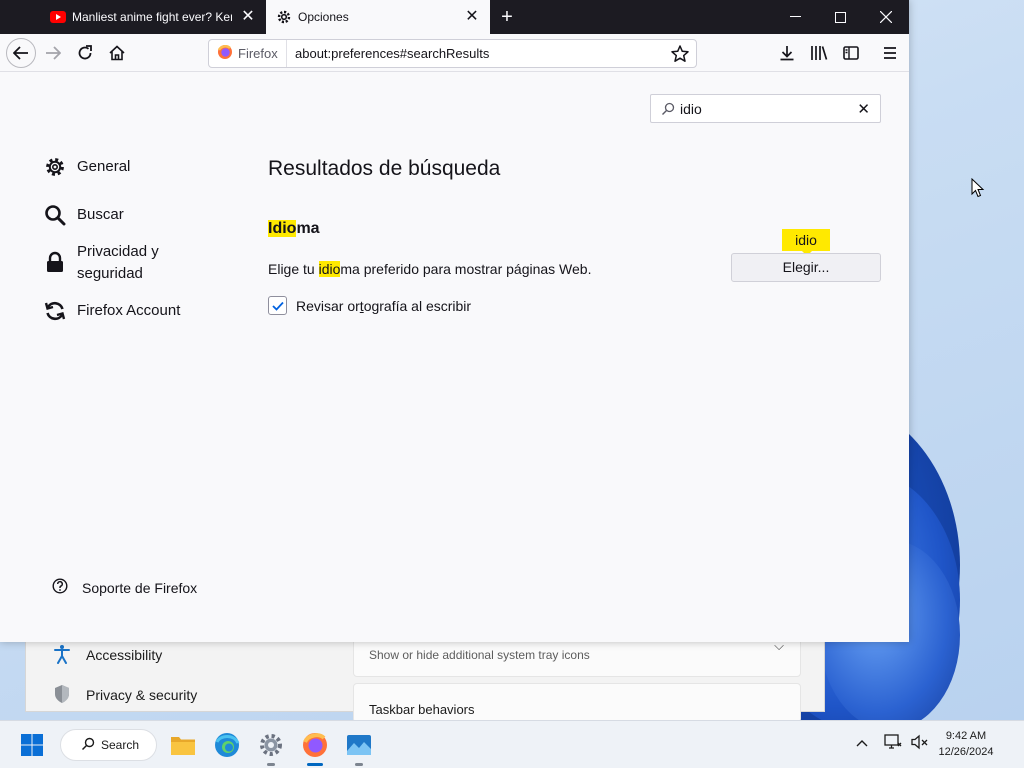 The width and height of the screenshot is (1024, 768). I want to click on library-button, so click(819, 53).